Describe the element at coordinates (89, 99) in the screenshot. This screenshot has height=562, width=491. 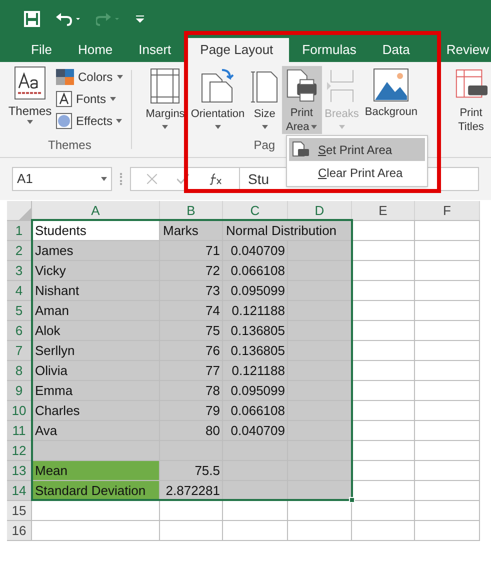
I see `theme-option-button: Fonts` at that location.